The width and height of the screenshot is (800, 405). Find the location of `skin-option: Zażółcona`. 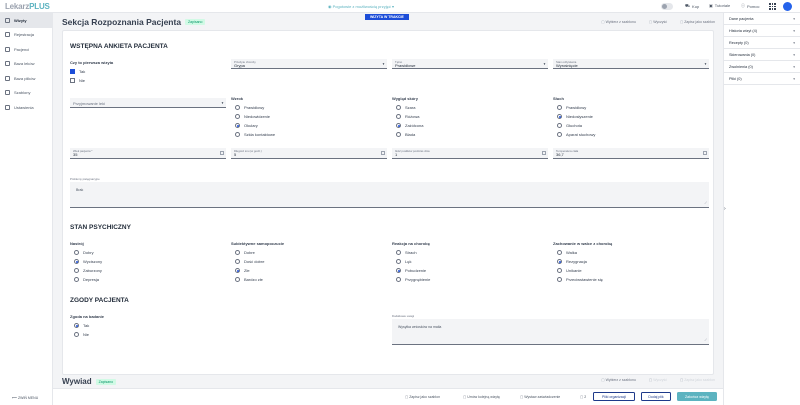

skin-option: Zażółcona is located at coordinates (409, 125).